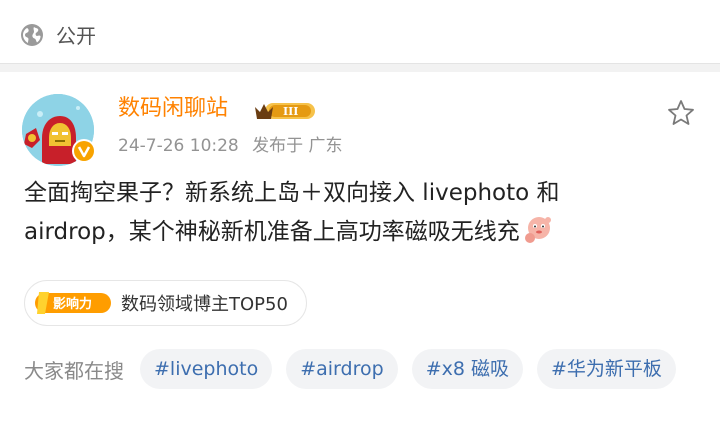 The height and width of the screenshot is (423, 720). Describe the element at coordinates (606, 369) in the screenshot. I see `tag-huawei-tablet: #华为新平板` at that location.